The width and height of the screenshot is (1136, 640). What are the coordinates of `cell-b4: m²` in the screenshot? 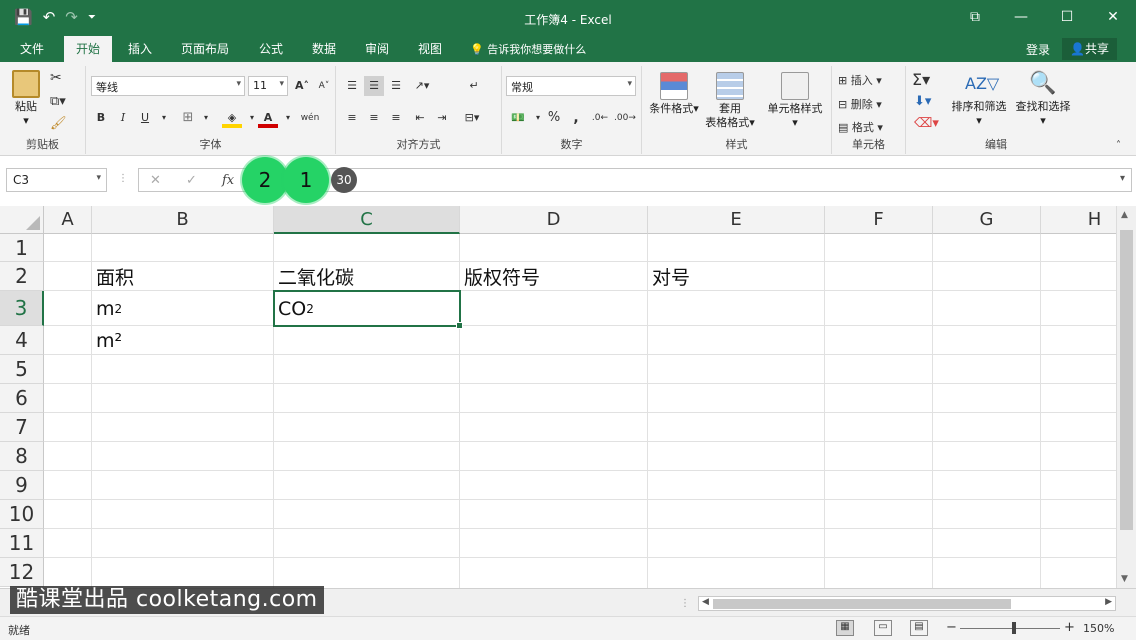 It's located at (182, 340).